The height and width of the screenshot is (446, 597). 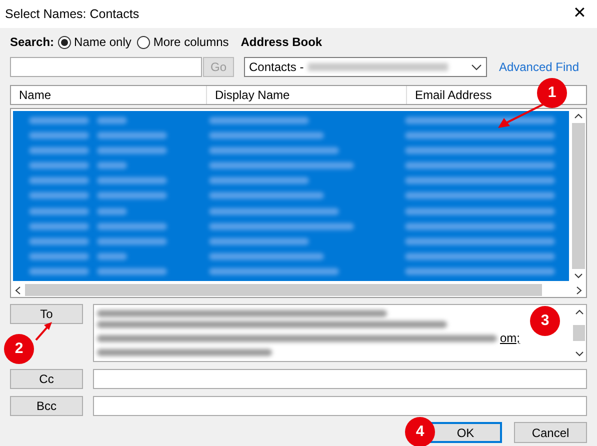 What do you see at coordinates (453, 95) in the screenshot?
I see `column-header: Email Address` at bounding box center [453, 95].